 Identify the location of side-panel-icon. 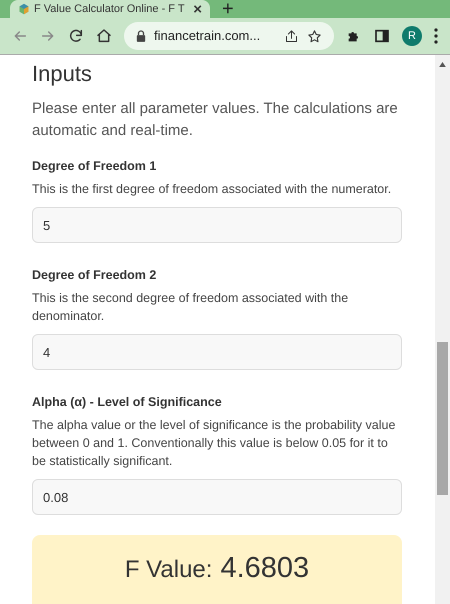
(382, 36).